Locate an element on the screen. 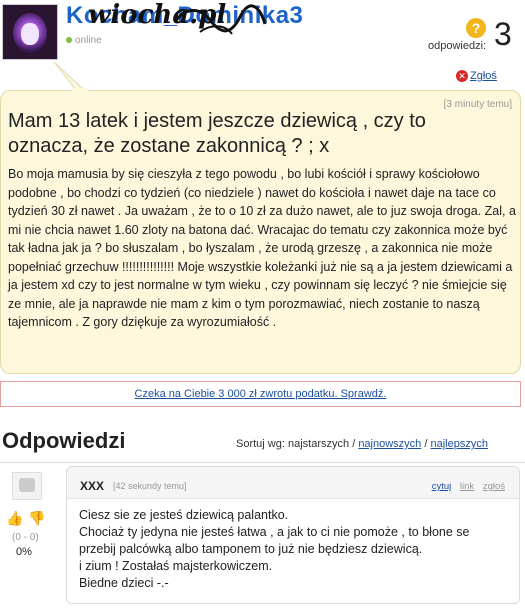  answer-line: i zium ! Zostałaś majsterkowiczem. is located at coordinates (176, 566).